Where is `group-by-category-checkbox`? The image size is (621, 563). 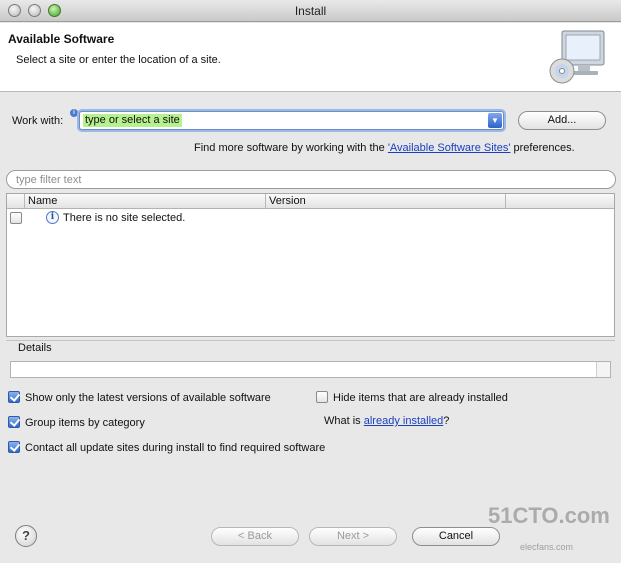
group-by-category-checkbox is located at coordinates (14, 422).